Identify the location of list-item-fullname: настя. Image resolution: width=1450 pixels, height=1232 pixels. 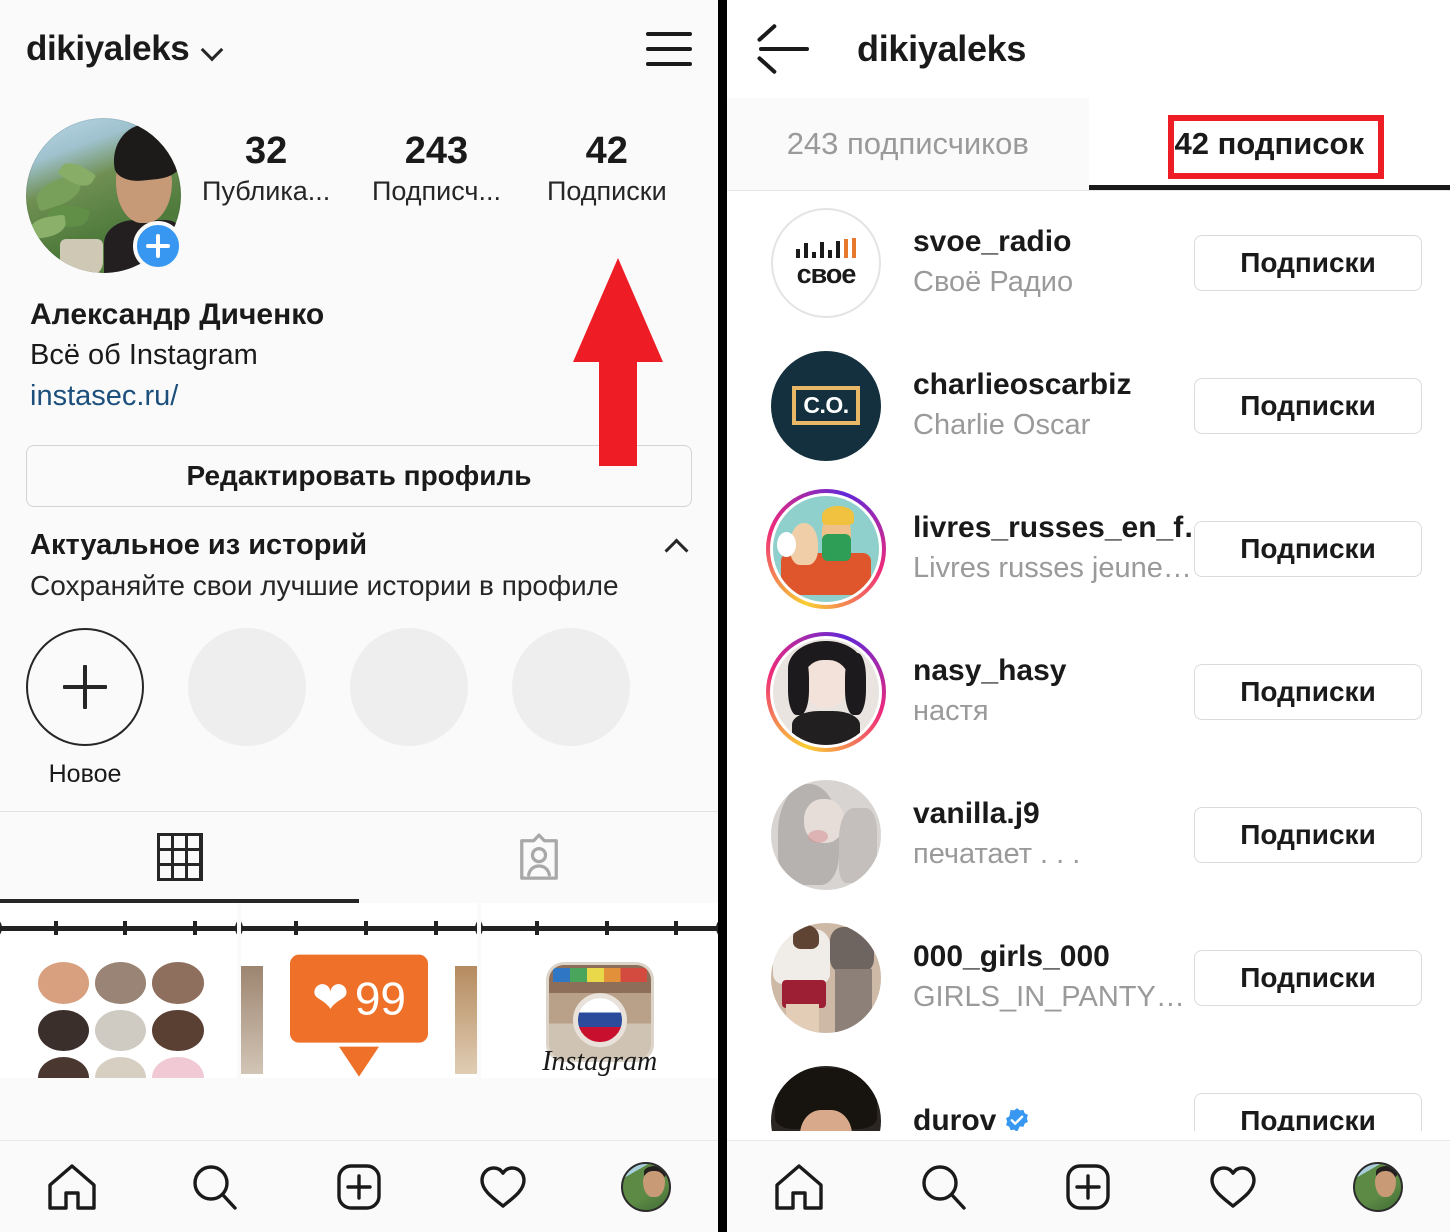
(951, 711).